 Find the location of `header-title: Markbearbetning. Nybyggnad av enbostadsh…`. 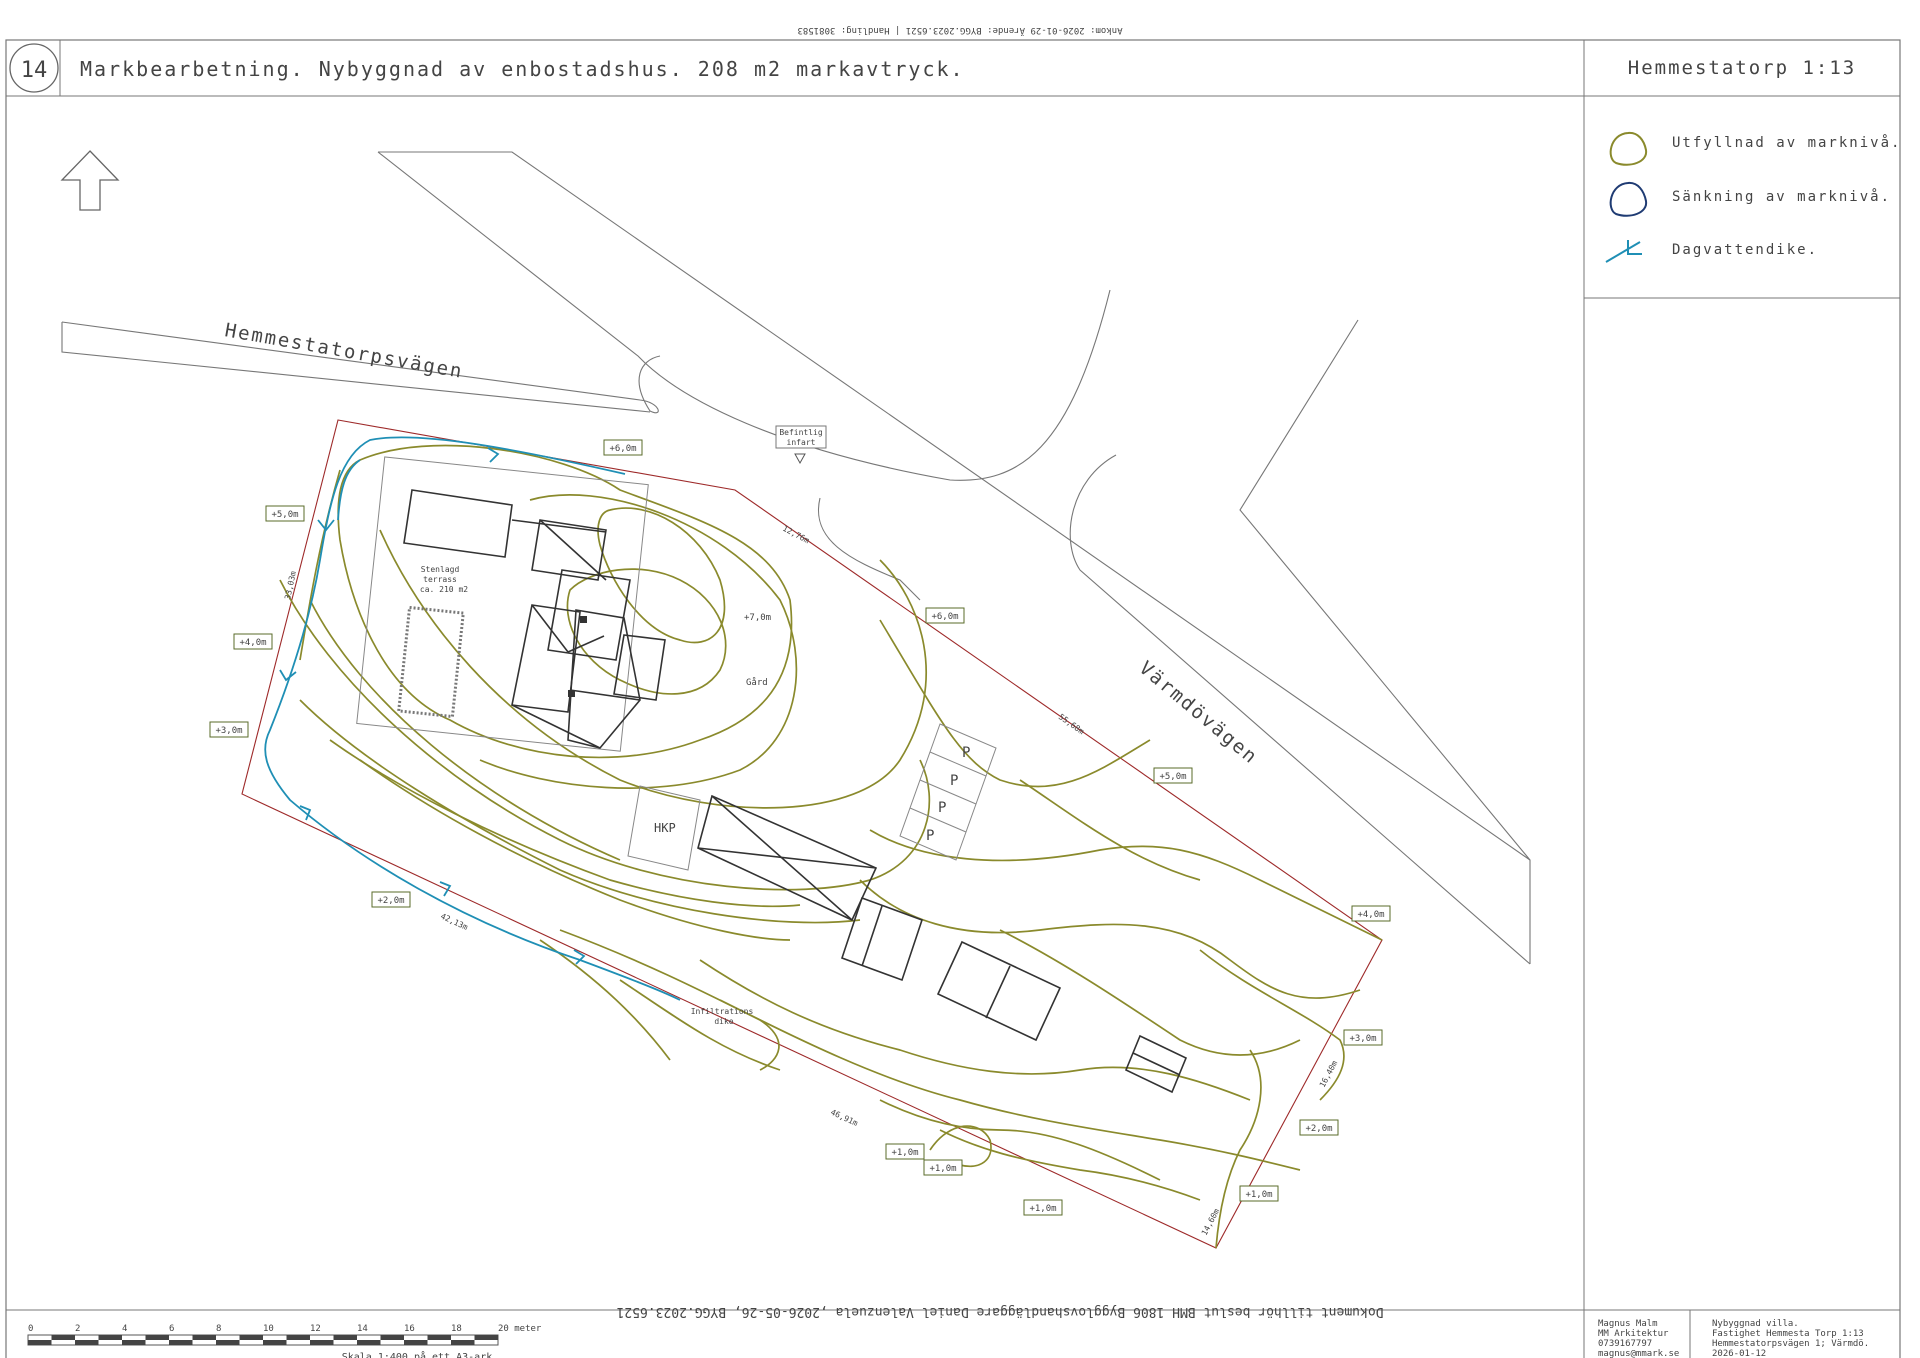

header-title: Markbearbetning. Nybyggnad av enbostadsh… is located at coordinates (522, 69).